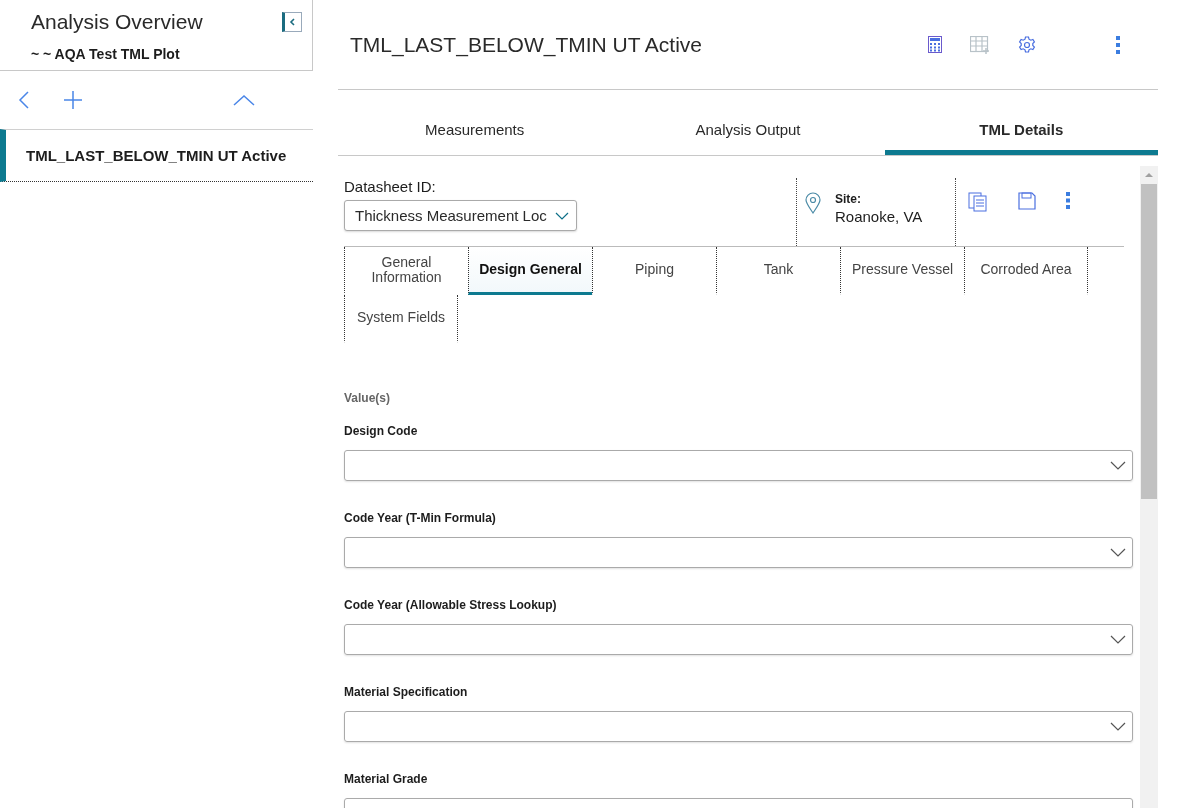 The height and width of the screenshot is (808, 1182). Describe the element at coordinates (813, 203) in the screenshot. I see `location-pin-icon` at that location.